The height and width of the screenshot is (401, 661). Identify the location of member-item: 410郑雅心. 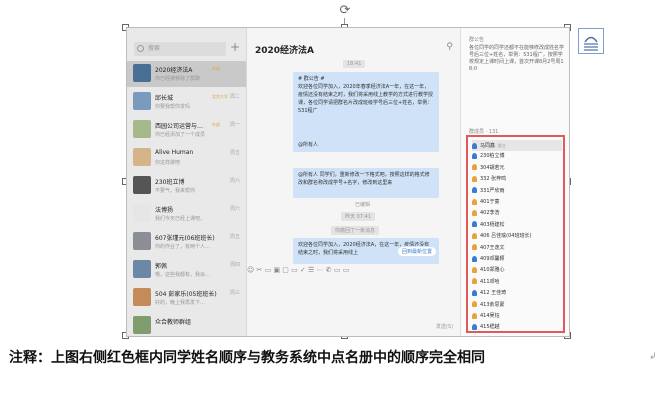
(517, 270).